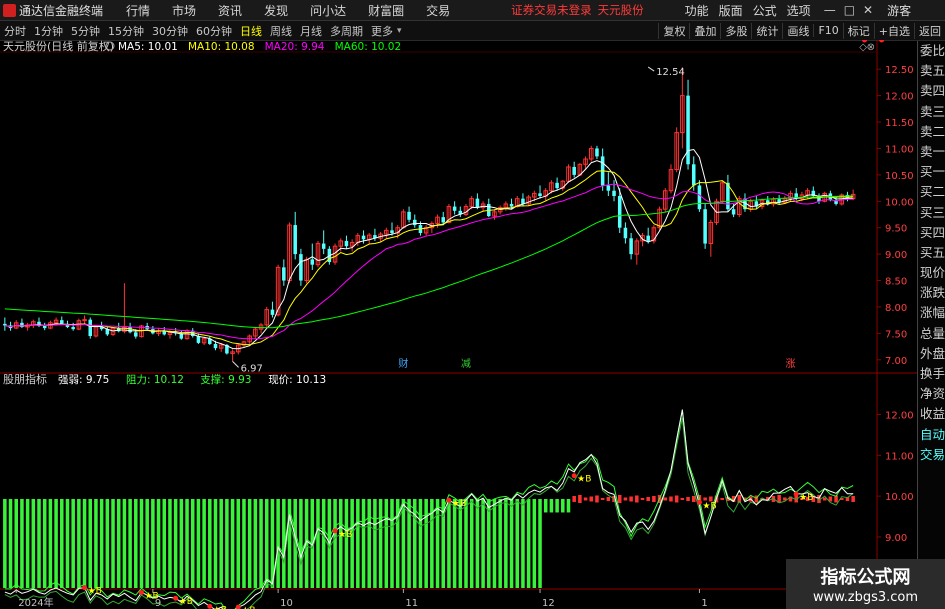  Describe the element at coordinates (931, 132) in the screenshot. I see `side-panel-item: 卖二` at that location.